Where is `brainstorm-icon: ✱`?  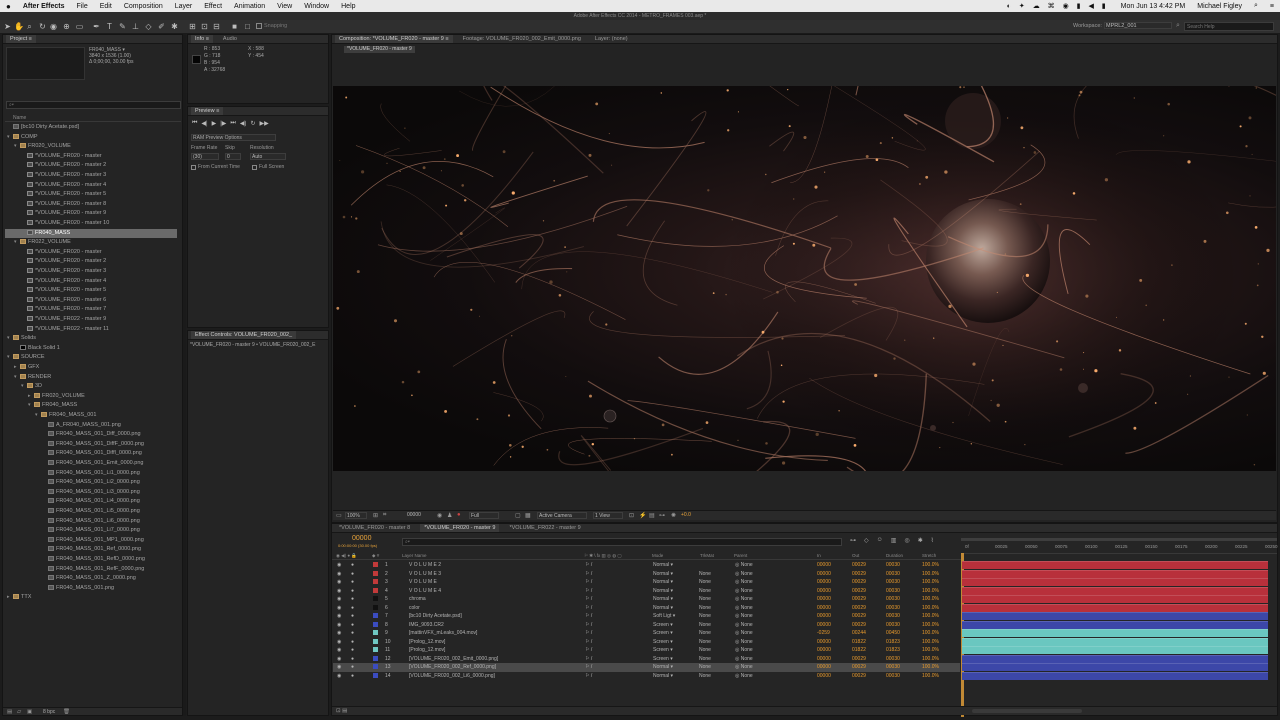 brainstorm-icon: ✱ is located at coordinates (920, 540).